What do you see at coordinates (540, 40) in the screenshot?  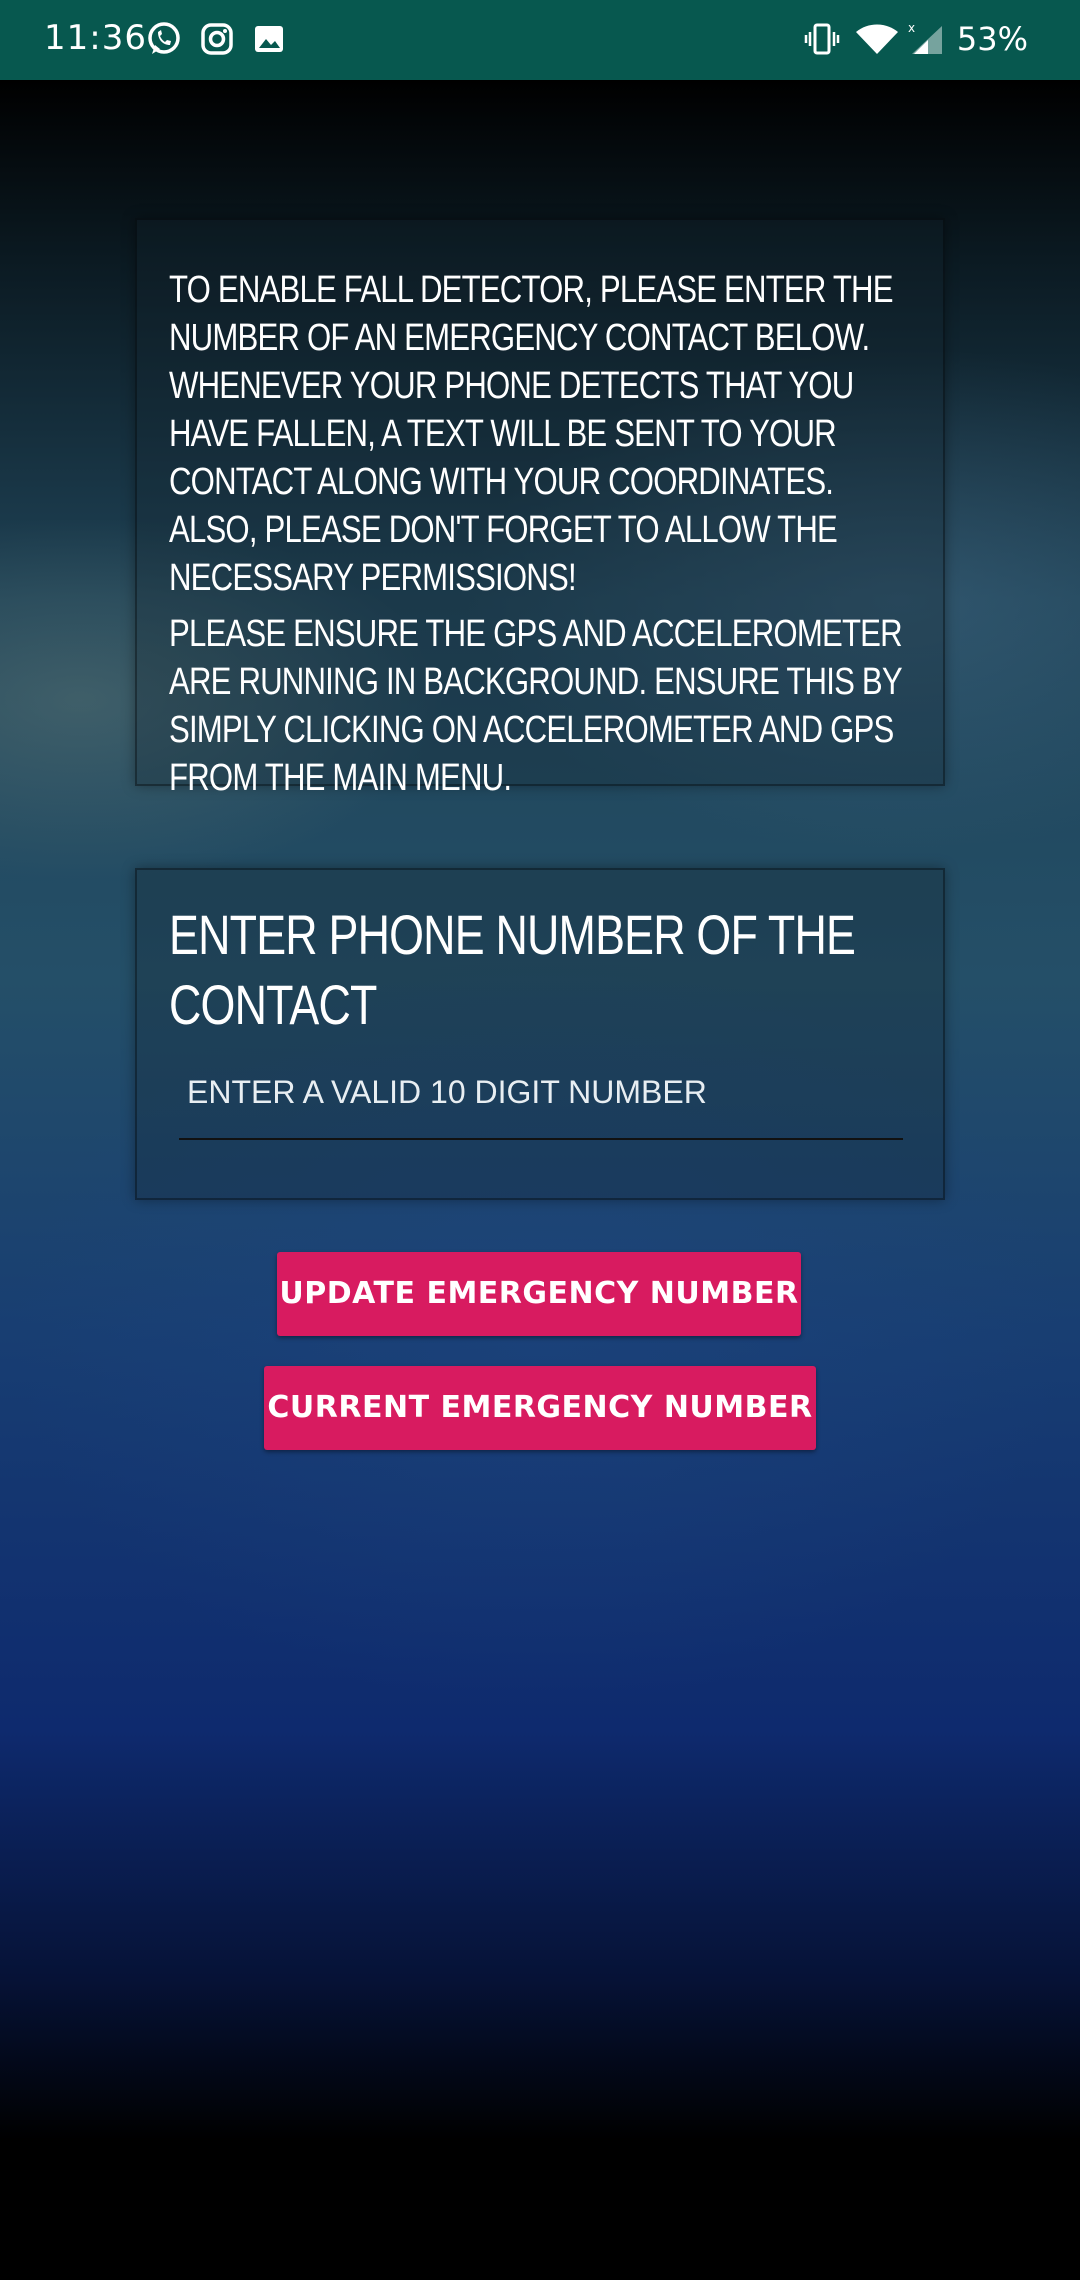 I see `status-bar: 11:36 x 53%` at bounding box center [540, 40].